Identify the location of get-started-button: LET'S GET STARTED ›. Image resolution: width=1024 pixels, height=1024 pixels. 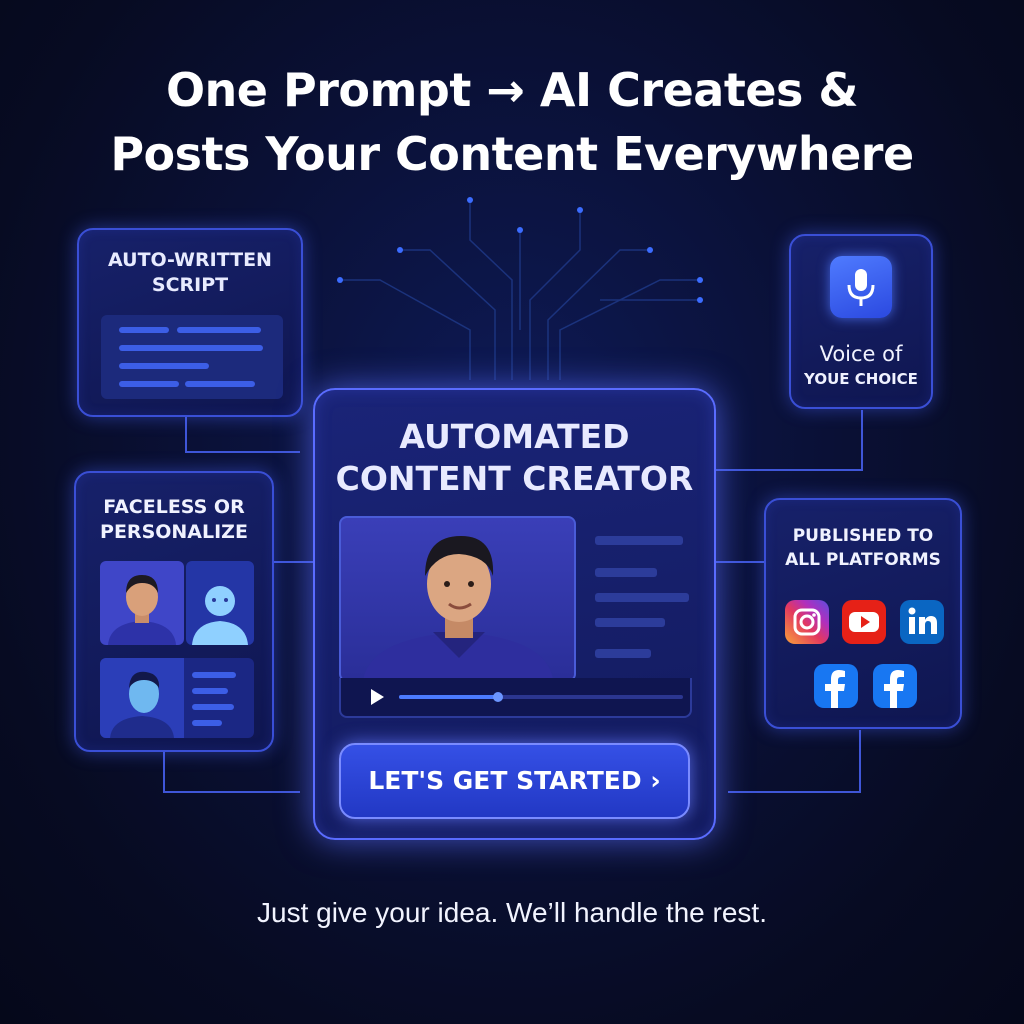
(514, 781).